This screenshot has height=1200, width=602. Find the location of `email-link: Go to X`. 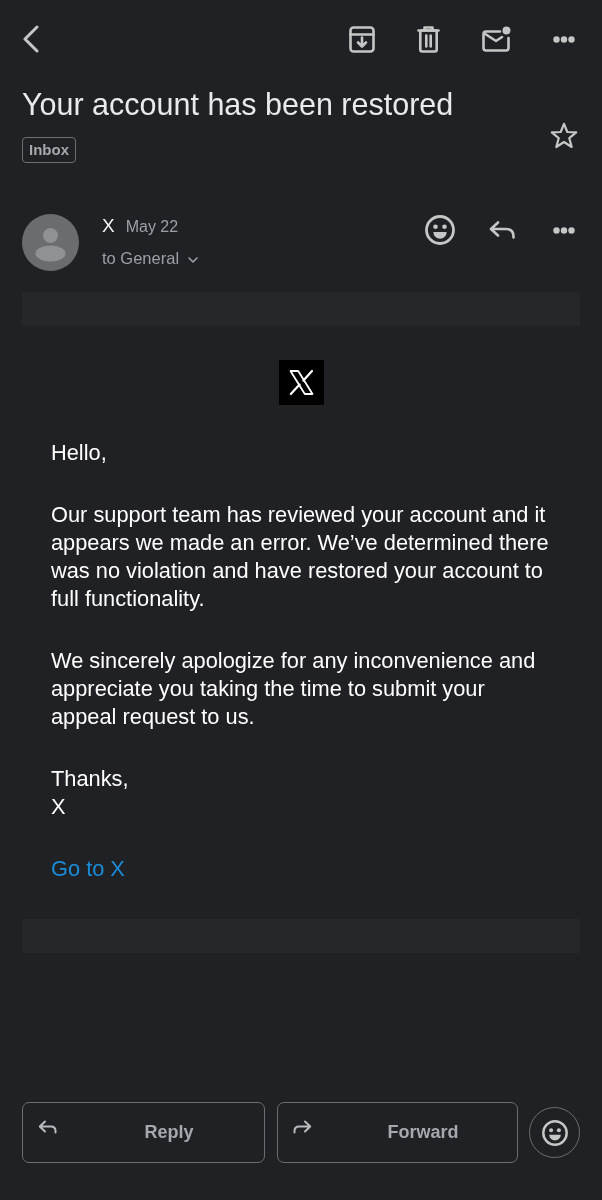

email-link: Go to X is located at coordinates (88, 868).